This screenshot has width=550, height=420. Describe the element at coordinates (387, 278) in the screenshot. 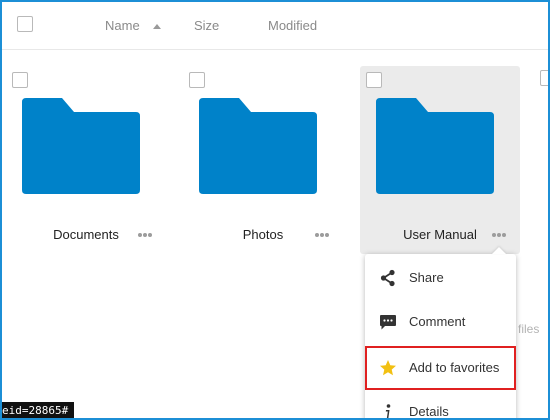

I see `share-icon` at that location.